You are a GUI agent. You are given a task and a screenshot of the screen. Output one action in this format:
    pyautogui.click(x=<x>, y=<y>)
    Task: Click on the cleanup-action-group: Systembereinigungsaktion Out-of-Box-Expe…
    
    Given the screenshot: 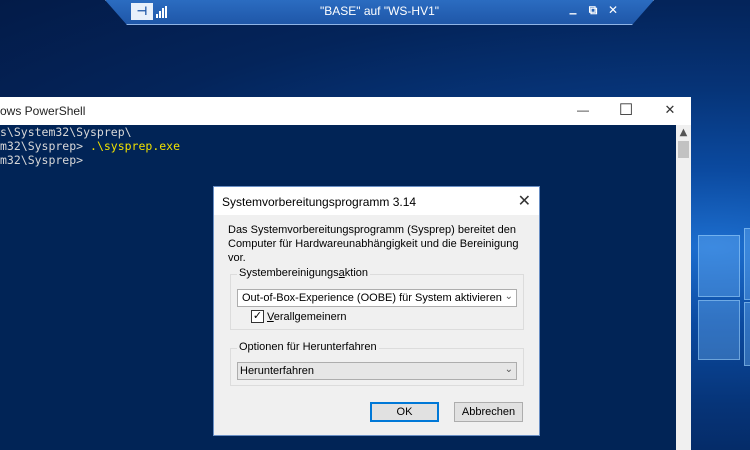 What is the action you would take?
    pyautogui.click(x=377, y=298)
    